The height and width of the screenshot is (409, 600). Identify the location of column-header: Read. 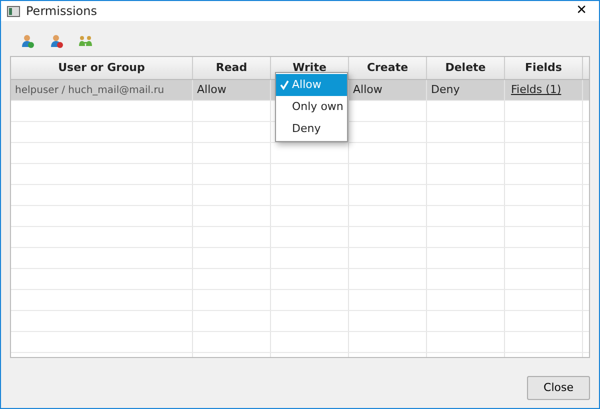
(232, 68).